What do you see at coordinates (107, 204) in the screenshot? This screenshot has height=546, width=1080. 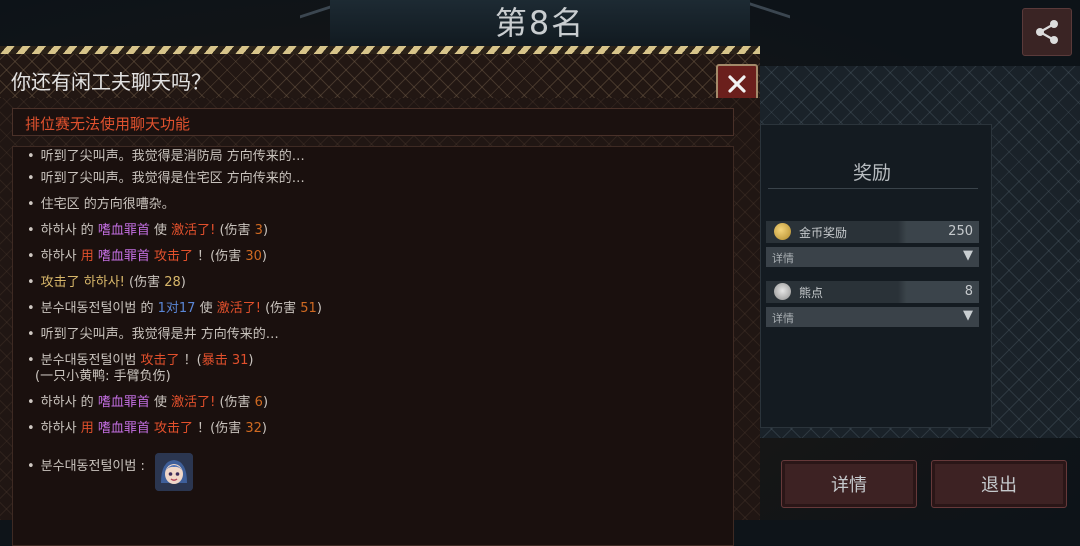 I see `chat-message-segment: 住宅区 的方向很嘈杂。` at bounding box center [107, 204].